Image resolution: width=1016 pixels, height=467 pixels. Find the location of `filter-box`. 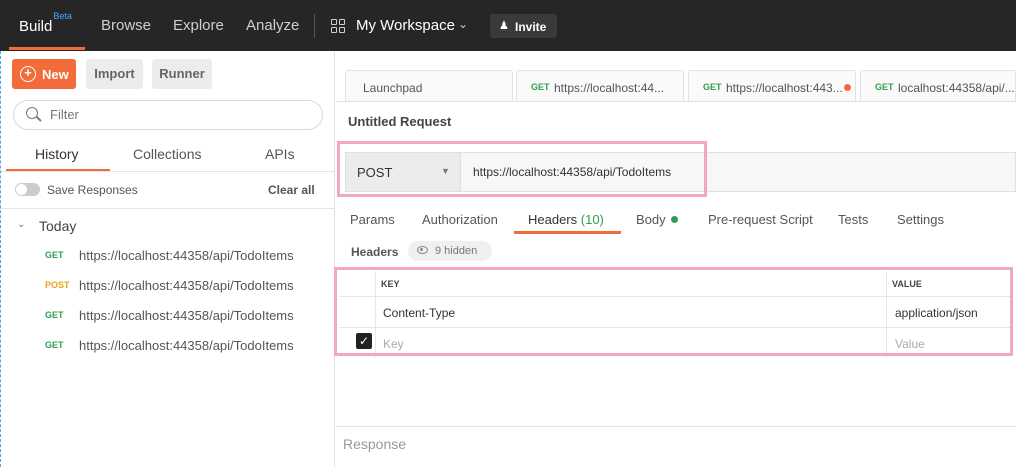

filter-box is located at coordinates (168, 115).